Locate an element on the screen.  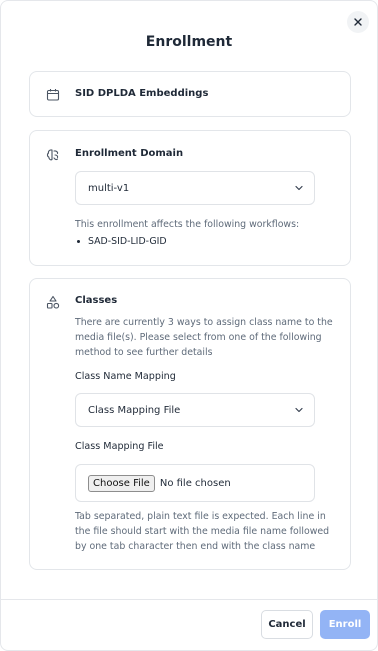
shapes-icon is located at coordinates (53, 302).